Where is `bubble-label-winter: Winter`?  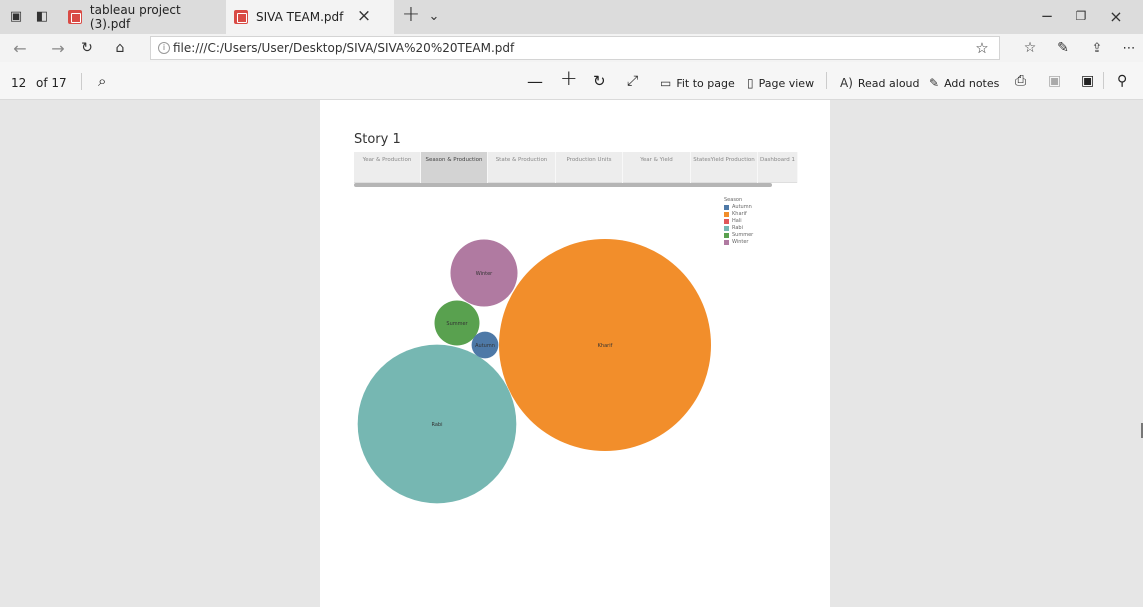
bubble-label-winter: Winter is located at coordinates (484, 274).